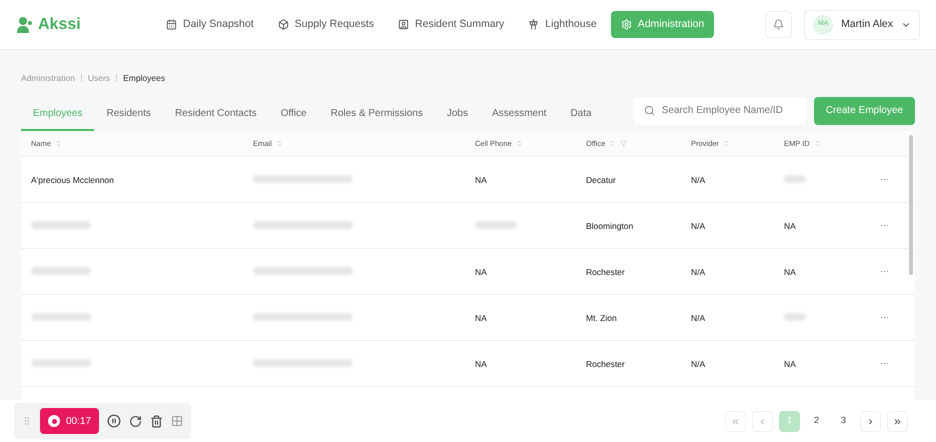  I want to click on tab: Assessment, so click(519, 118).